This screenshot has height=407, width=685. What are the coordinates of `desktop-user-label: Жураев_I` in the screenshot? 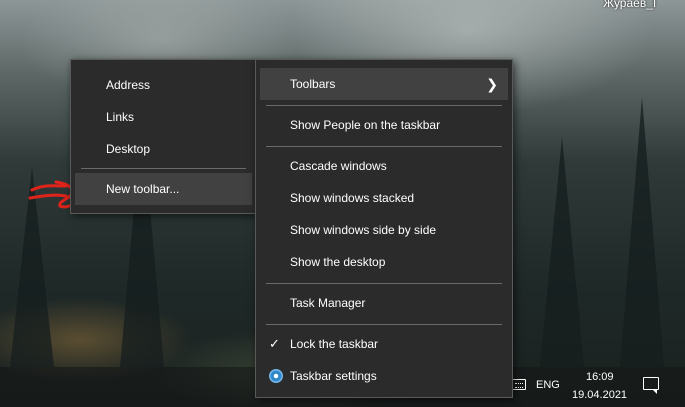 It's located at (629, 5).